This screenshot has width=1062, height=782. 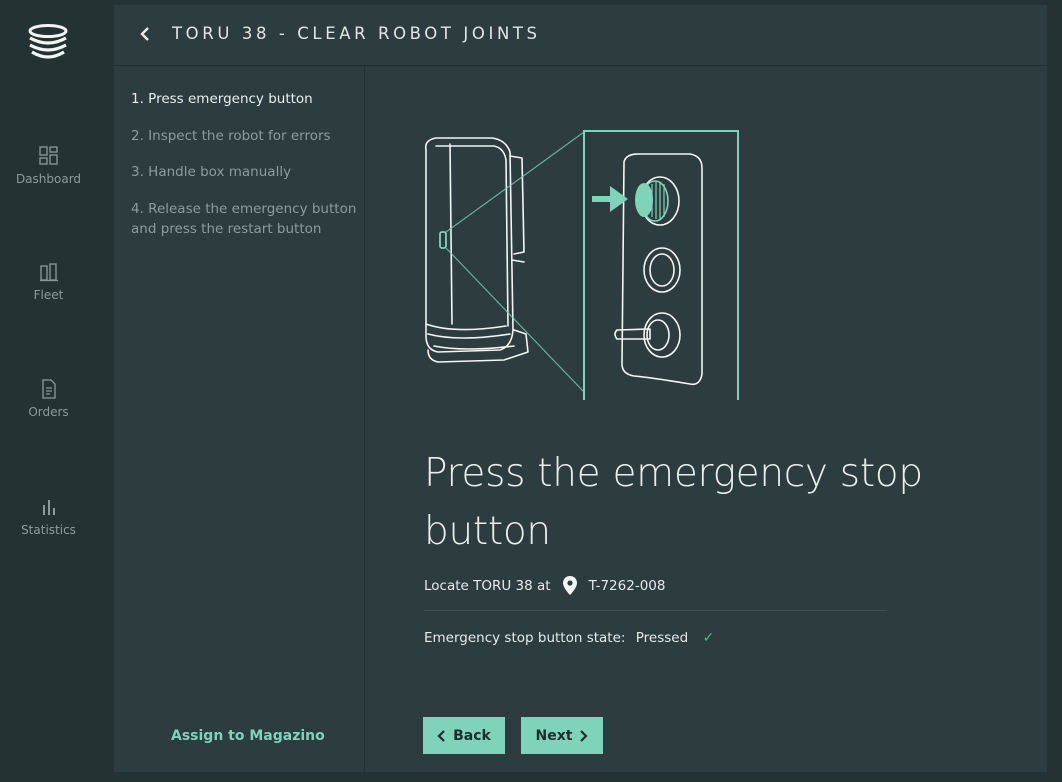 I want to click on locate-label: Locate TORU 38 at, so click(x=487, y=585).